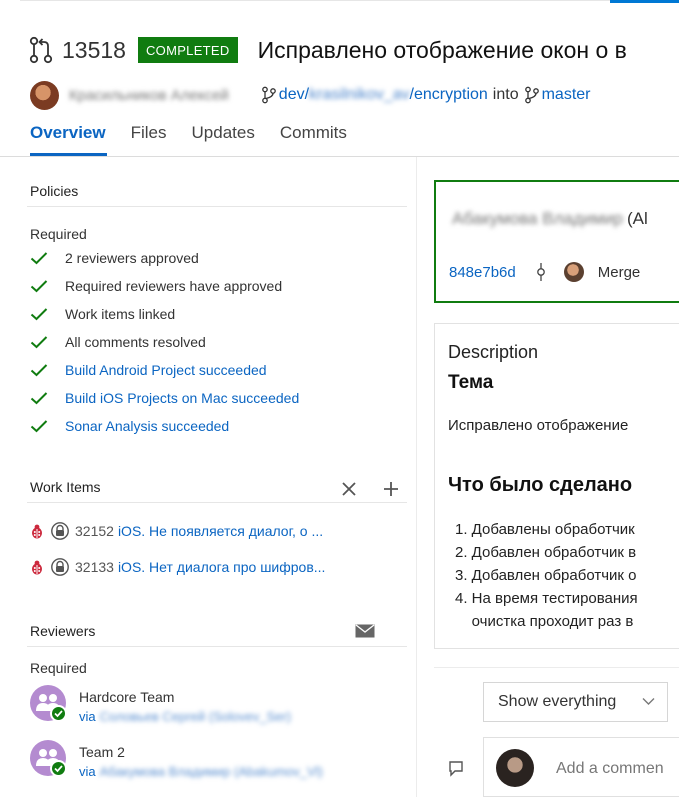  I want to click on reviewer-name: Hardcore Team, so click(127, 697).